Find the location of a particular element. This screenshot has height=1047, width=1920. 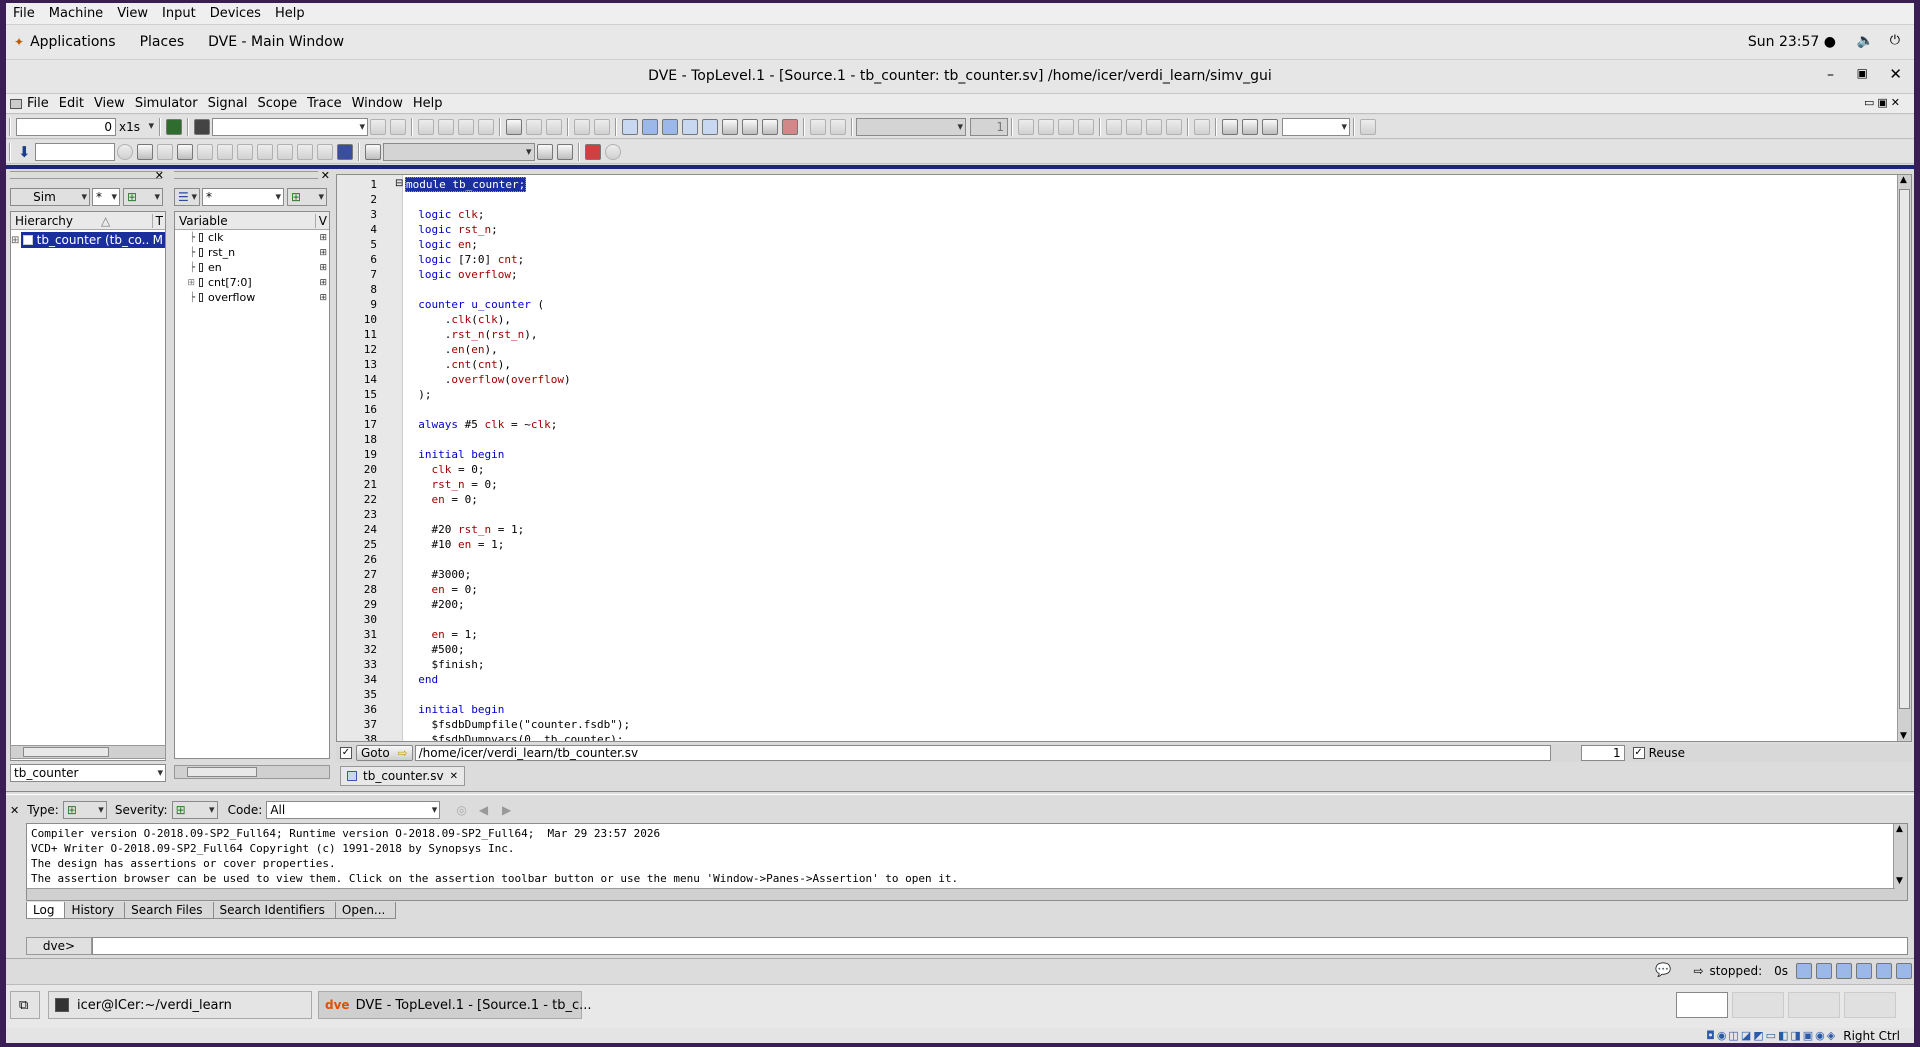

vbox-menu-view: View is located at coordinates (132, 13).